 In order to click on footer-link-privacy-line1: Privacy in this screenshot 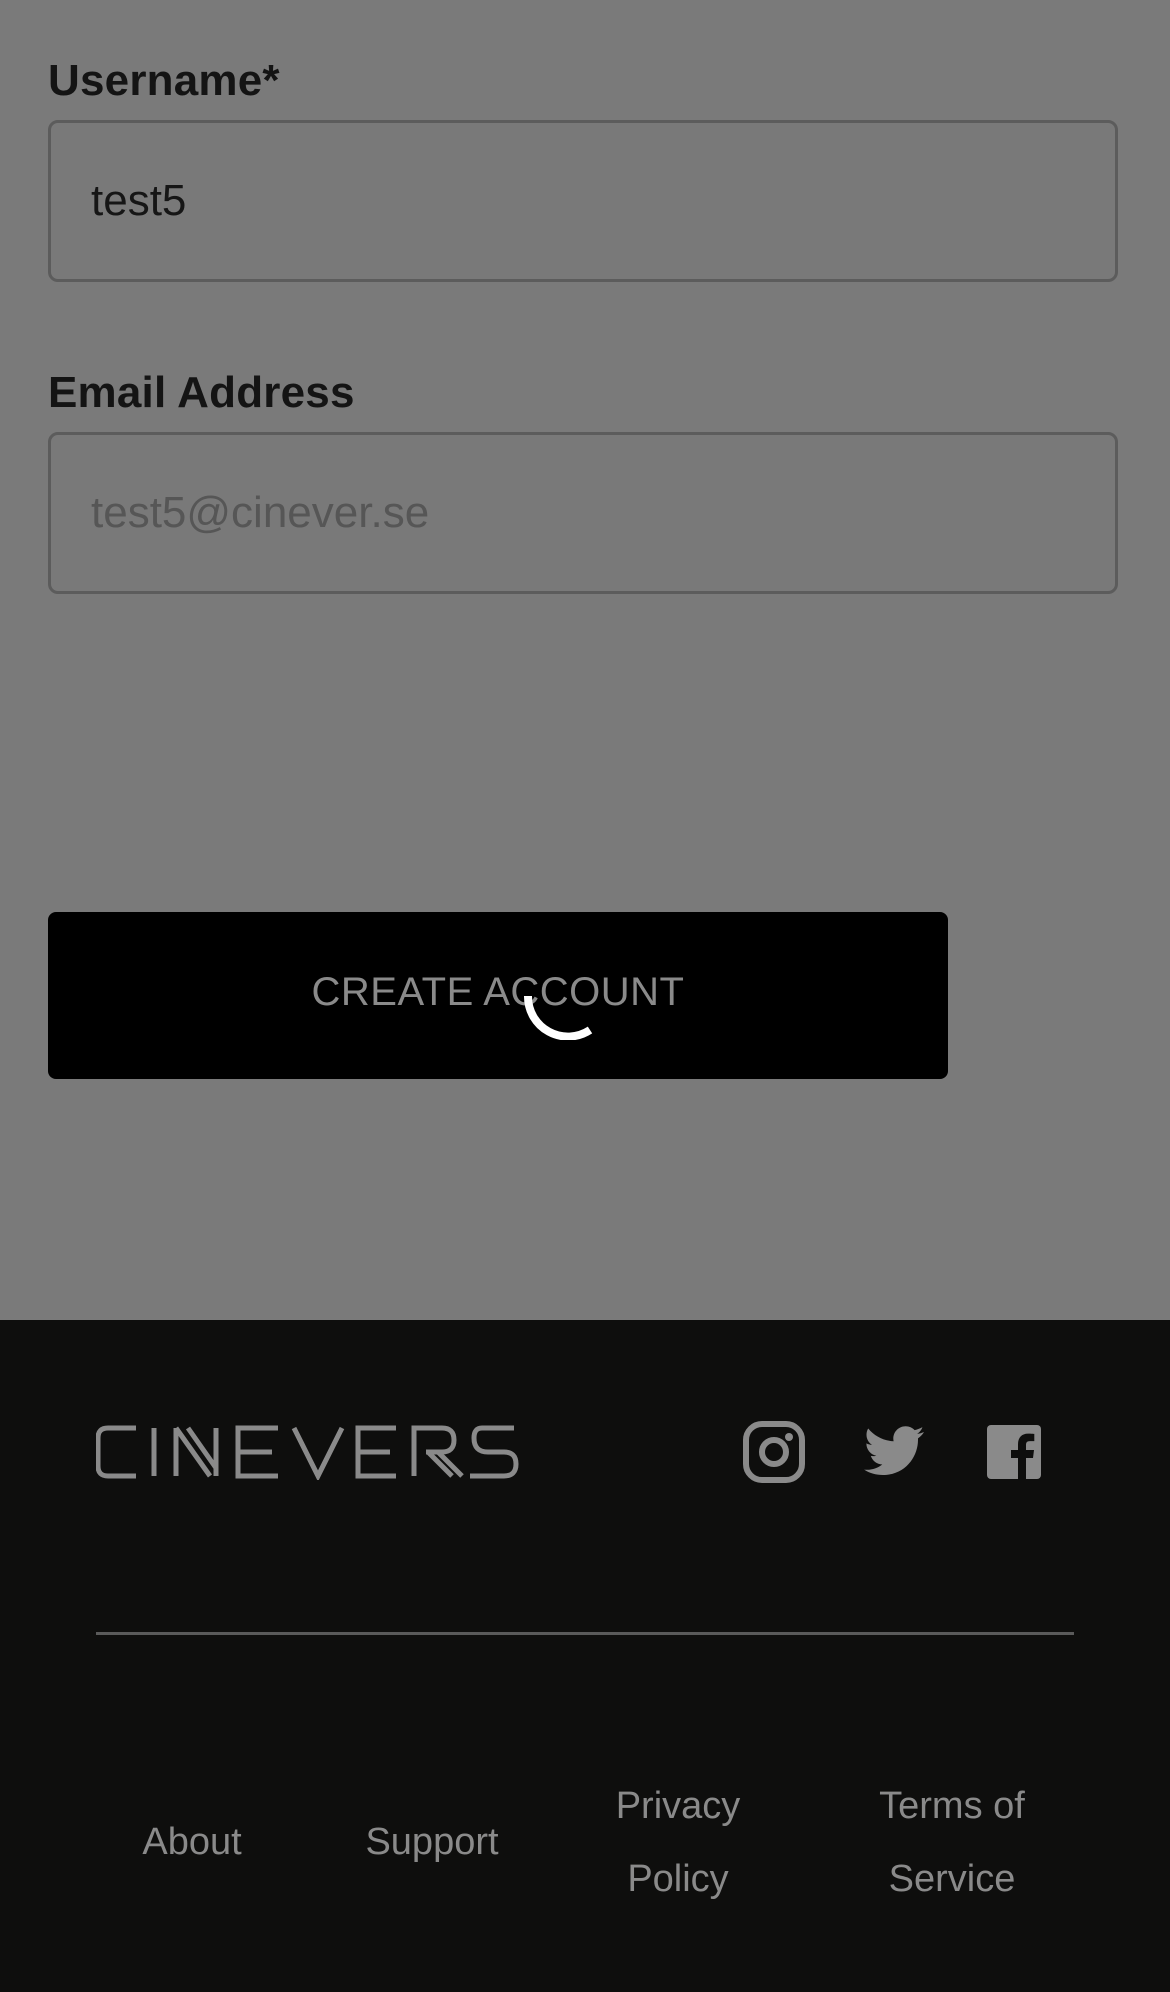, I will do `click(678, 1806)`.